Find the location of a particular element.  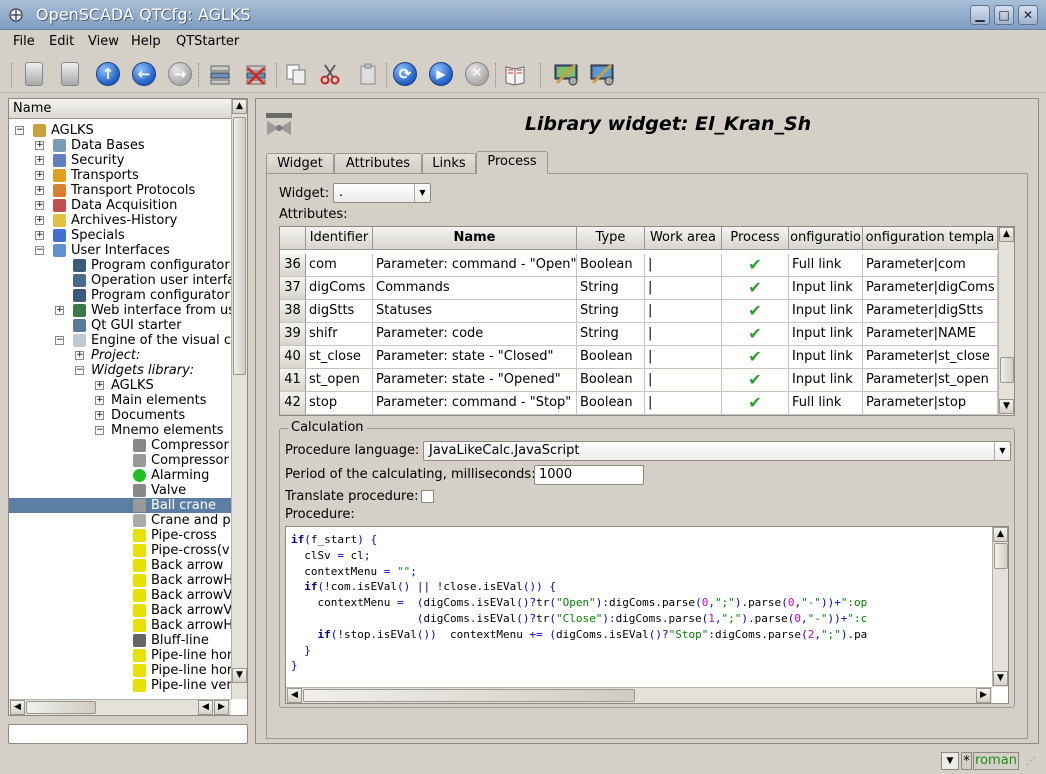

tree-item: − Widgets library: is located at coordinates (120, 370).